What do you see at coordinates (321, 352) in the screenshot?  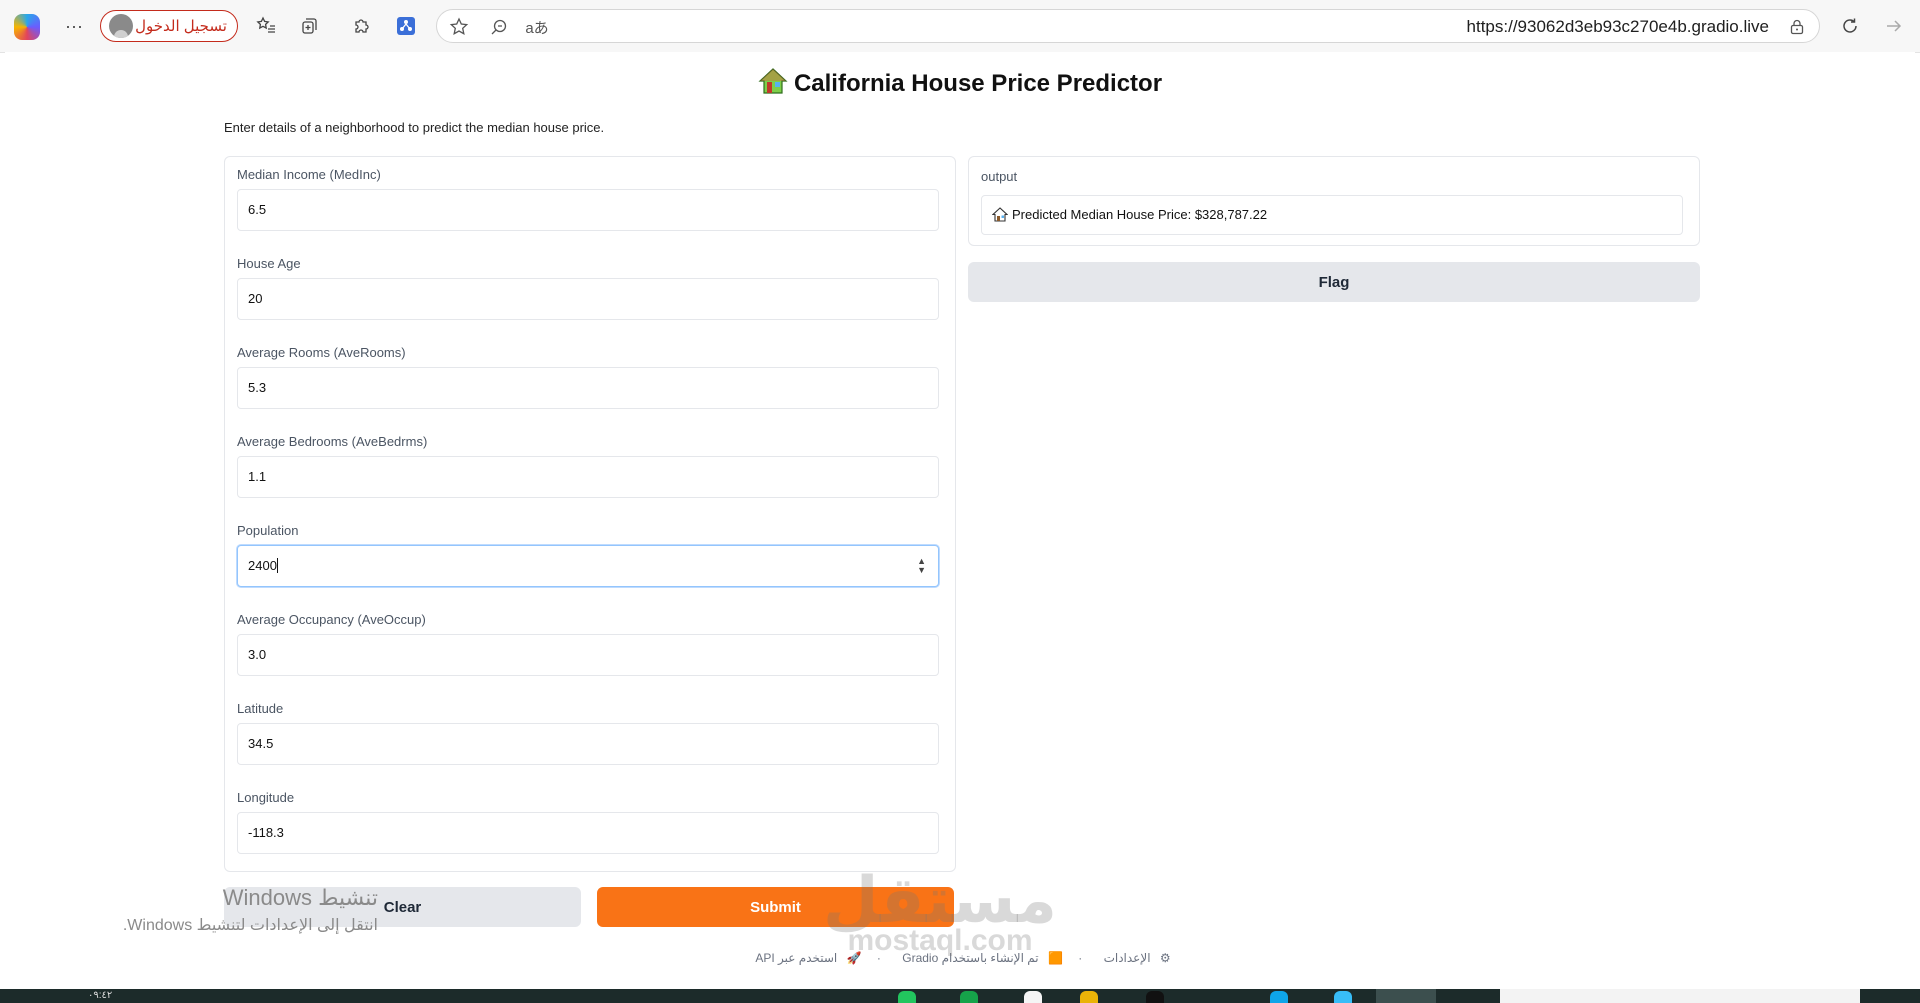 I see `ave-rooms-label: Average Rooms (AveRooms)` at bounding box center [321, 352].